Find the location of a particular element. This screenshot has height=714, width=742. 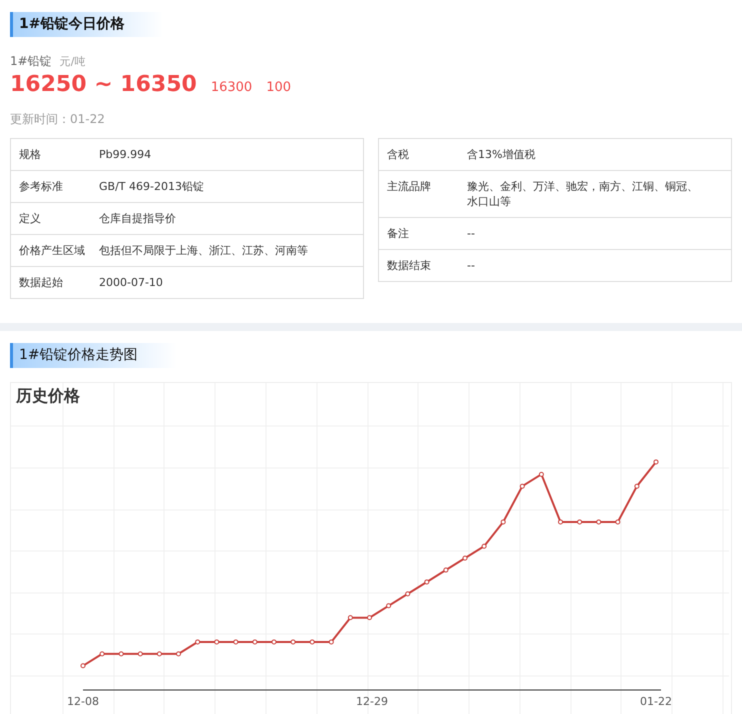

row-label: 参考标准 is located at coordinates (41, 187).